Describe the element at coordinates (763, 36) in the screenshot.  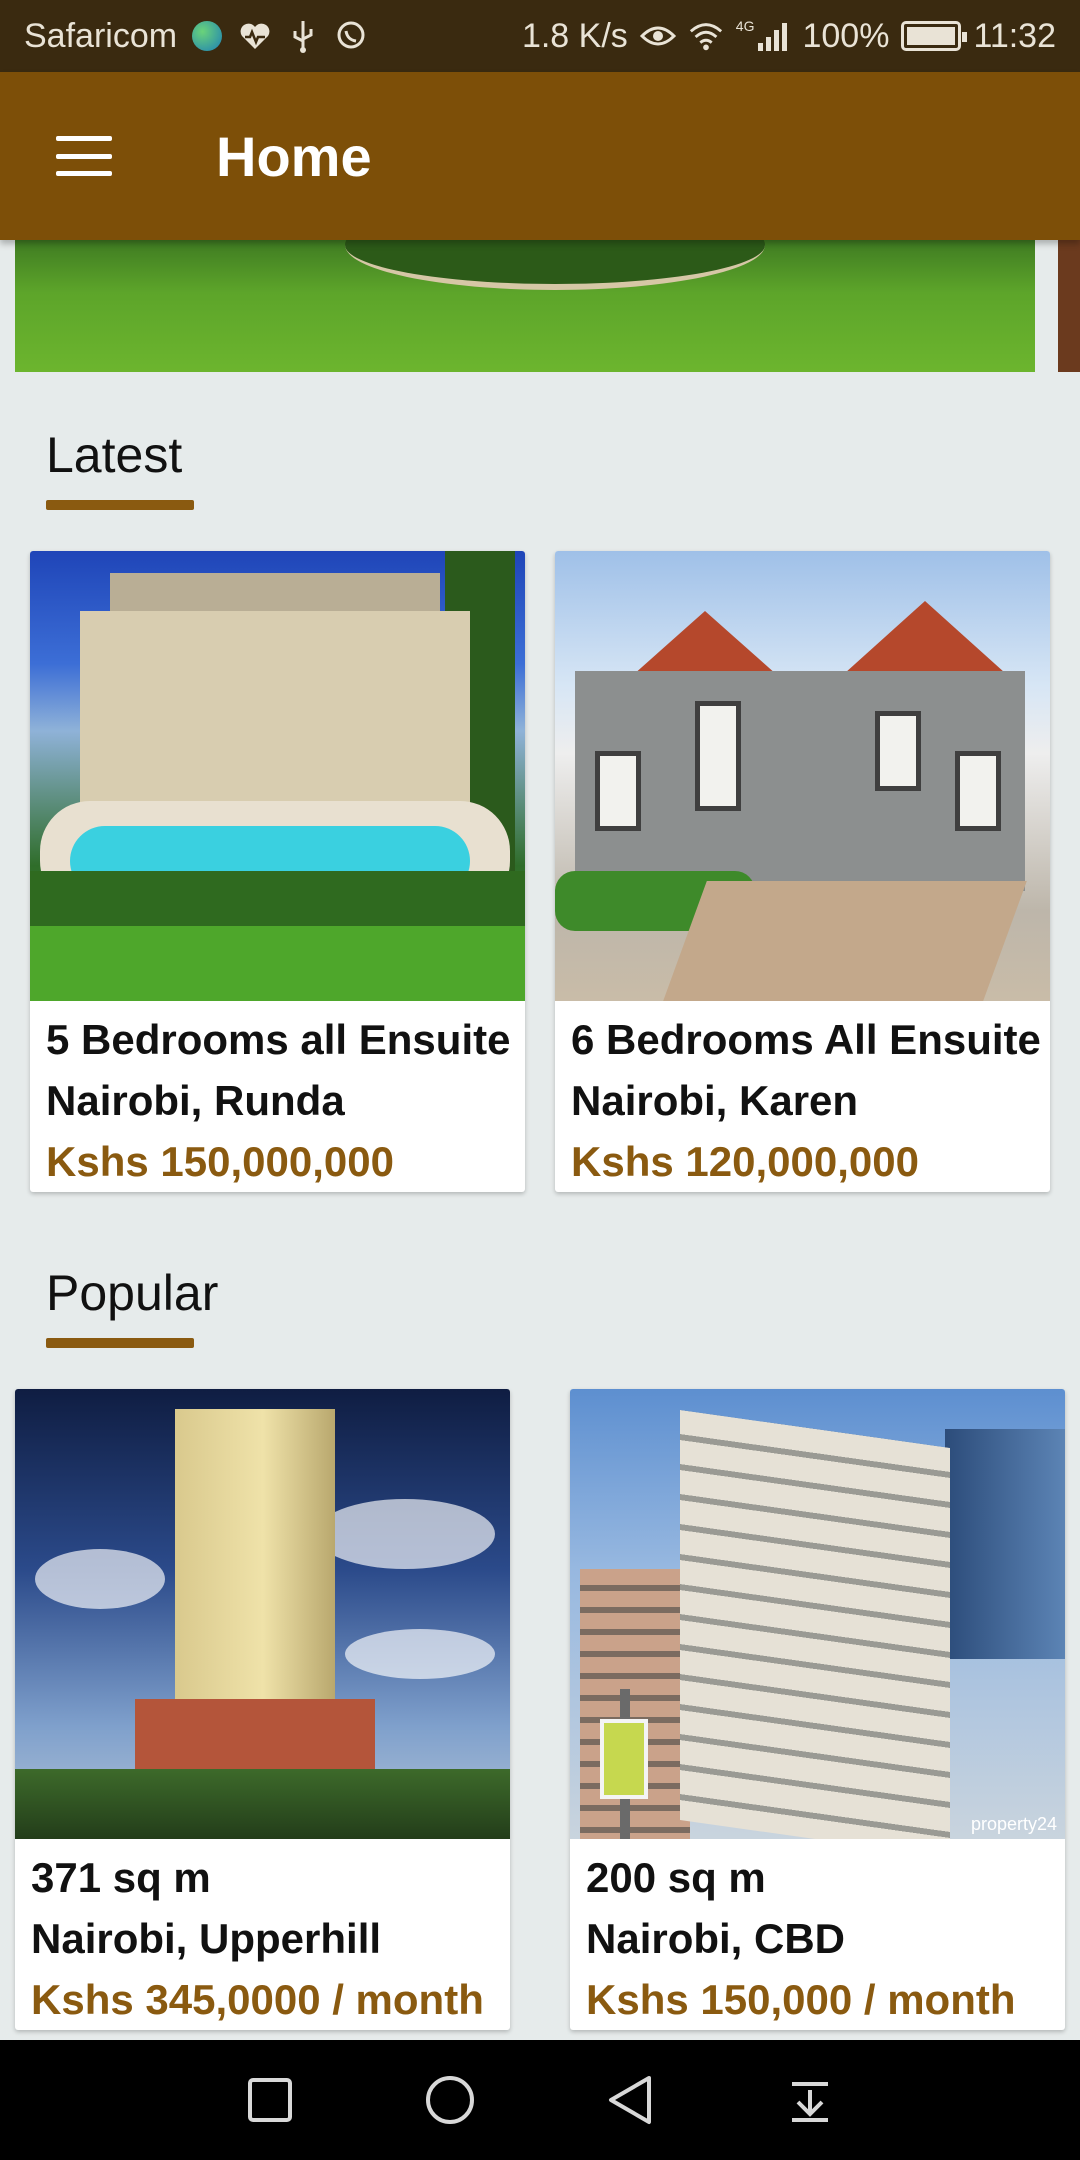
I see `signal-icon: 4G` at that location.